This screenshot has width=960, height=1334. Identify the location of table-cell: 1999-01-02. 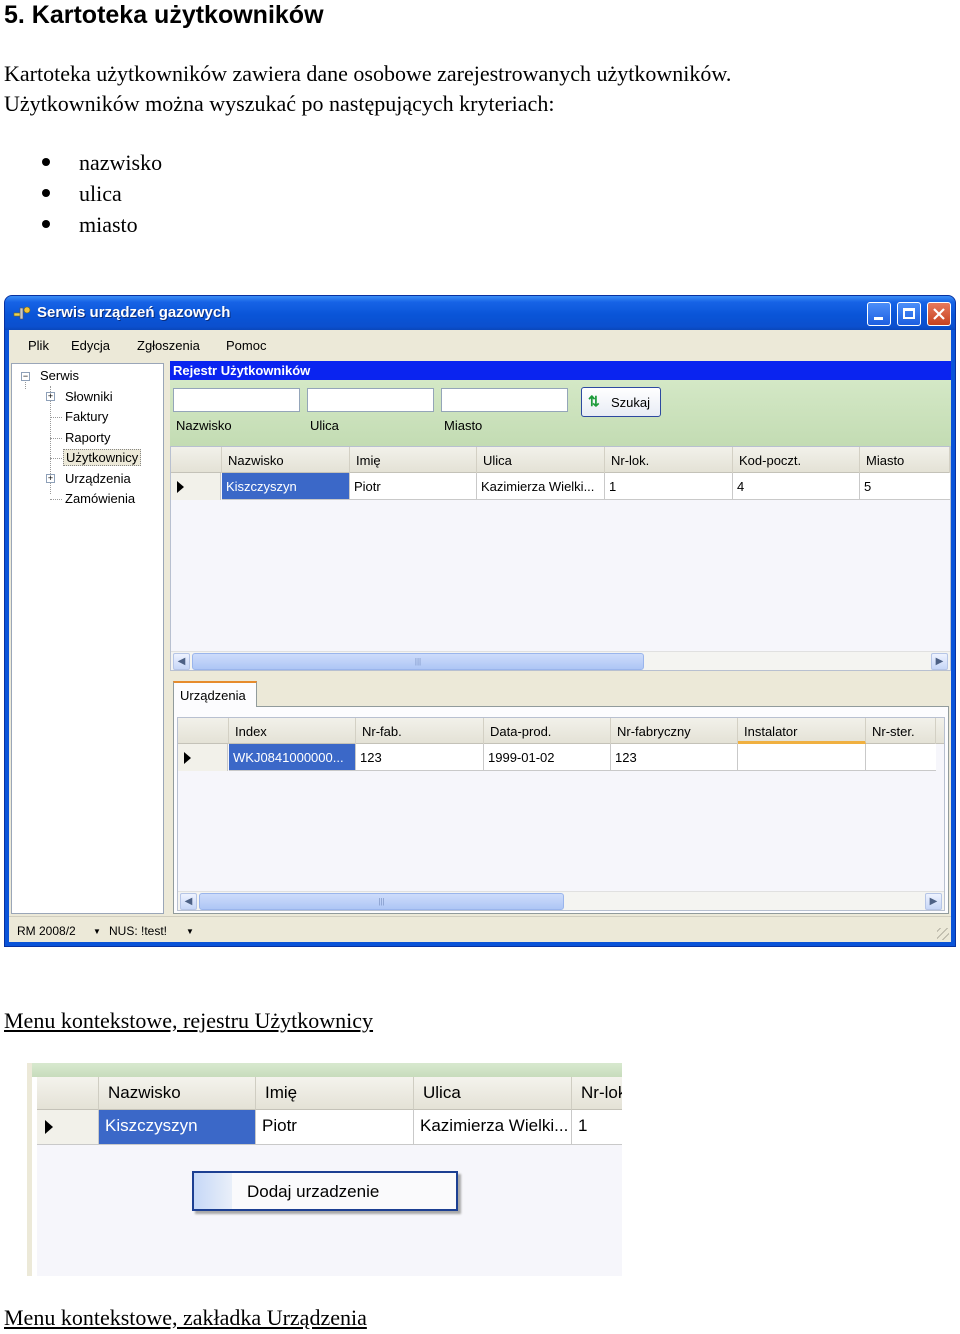
(547, 757).